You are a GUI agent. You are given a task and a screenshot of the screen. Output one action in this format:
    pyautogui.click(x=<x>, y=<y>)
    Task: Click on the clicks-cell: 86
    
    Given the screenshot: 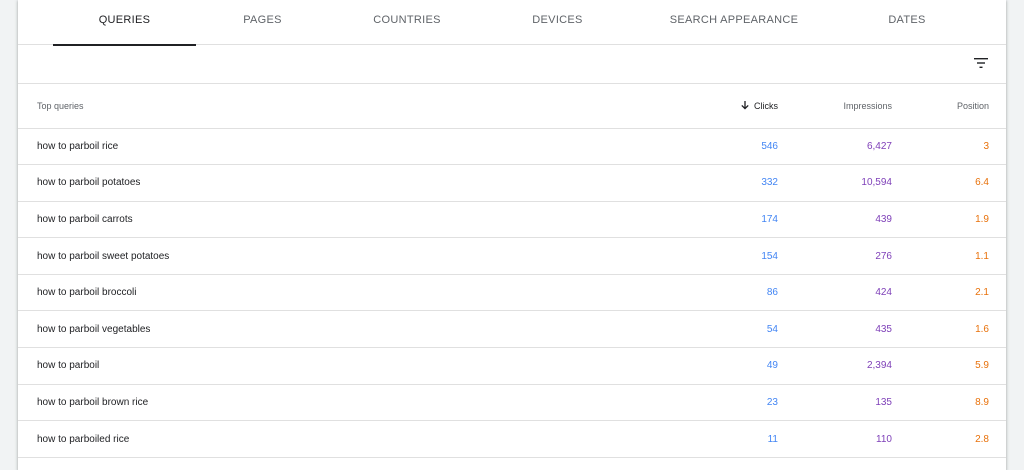 What is the action you would take?
    pyautogui.click(x=623, y=293)
    